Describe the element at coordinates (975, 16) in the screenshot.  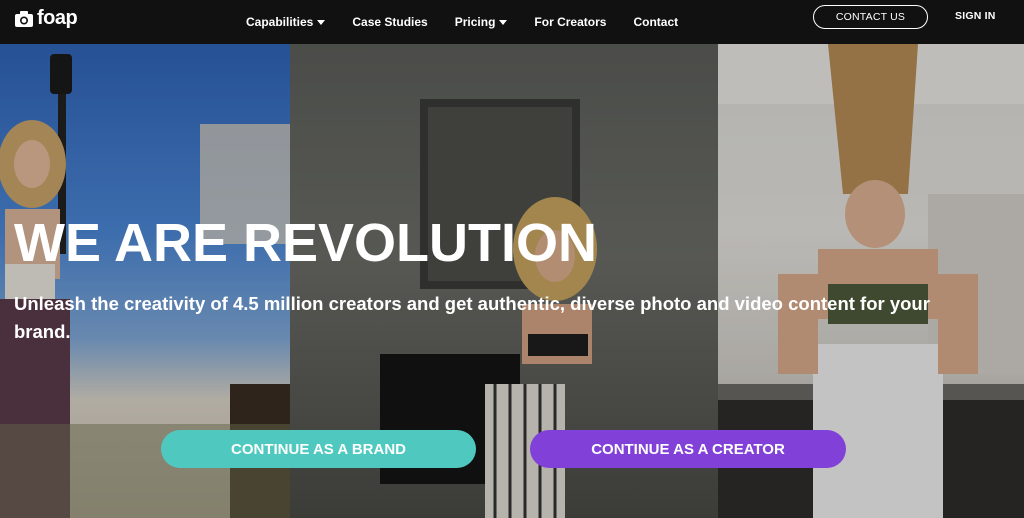
I see `sign-in-link: SIGN IN` at that location.